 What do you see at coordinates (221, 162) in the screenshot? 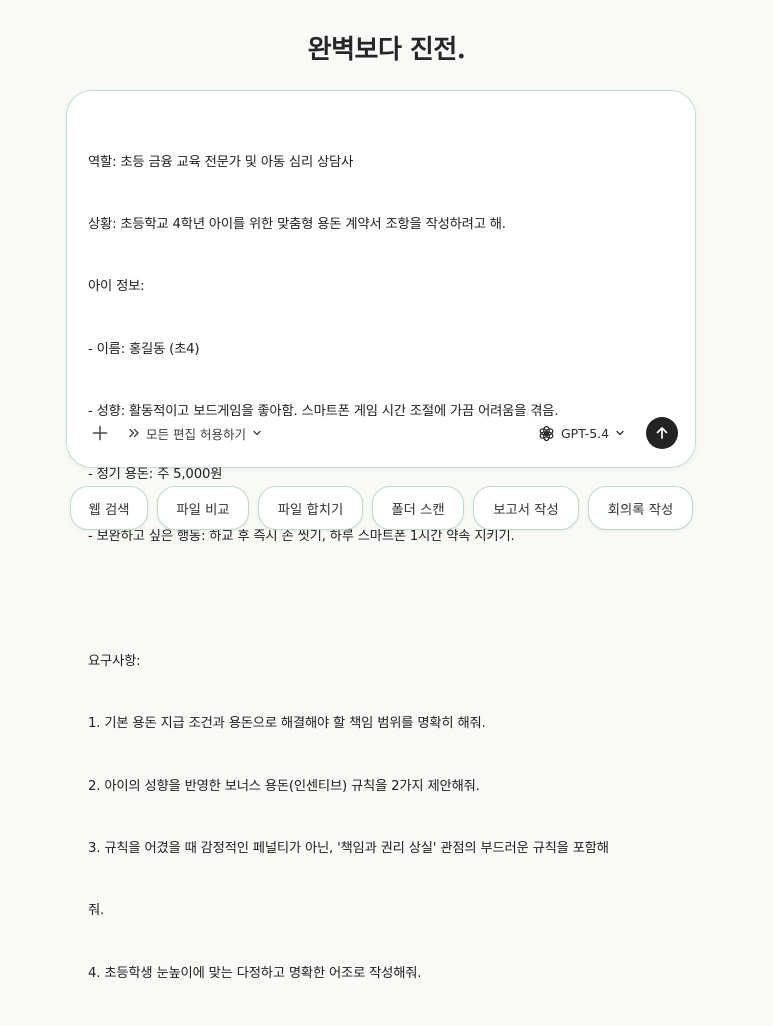
I see `prompt-line: 역할: 초등 금융 교육 전문가 및 아동 심리 상담사` at bounding box center [221, 162].